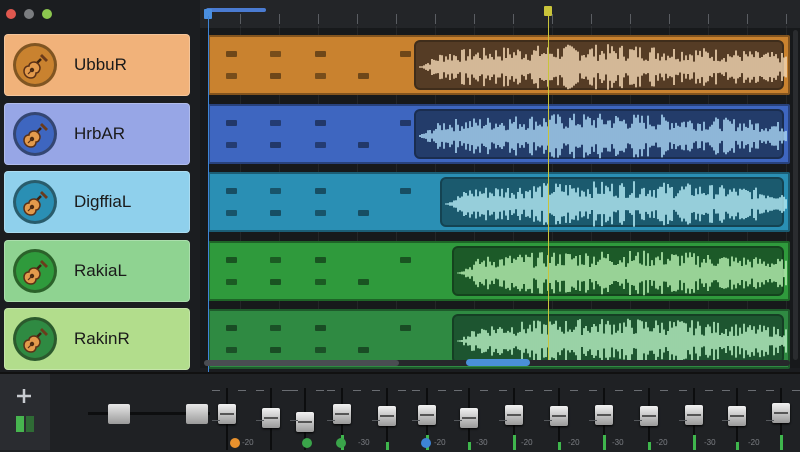 The width and height of the screenshot is (800, 452). What do you see at coordinates (301, 363) in the screenshot?
I see `timeline-scrollbar-thumb` at bounding box center [301, 363].